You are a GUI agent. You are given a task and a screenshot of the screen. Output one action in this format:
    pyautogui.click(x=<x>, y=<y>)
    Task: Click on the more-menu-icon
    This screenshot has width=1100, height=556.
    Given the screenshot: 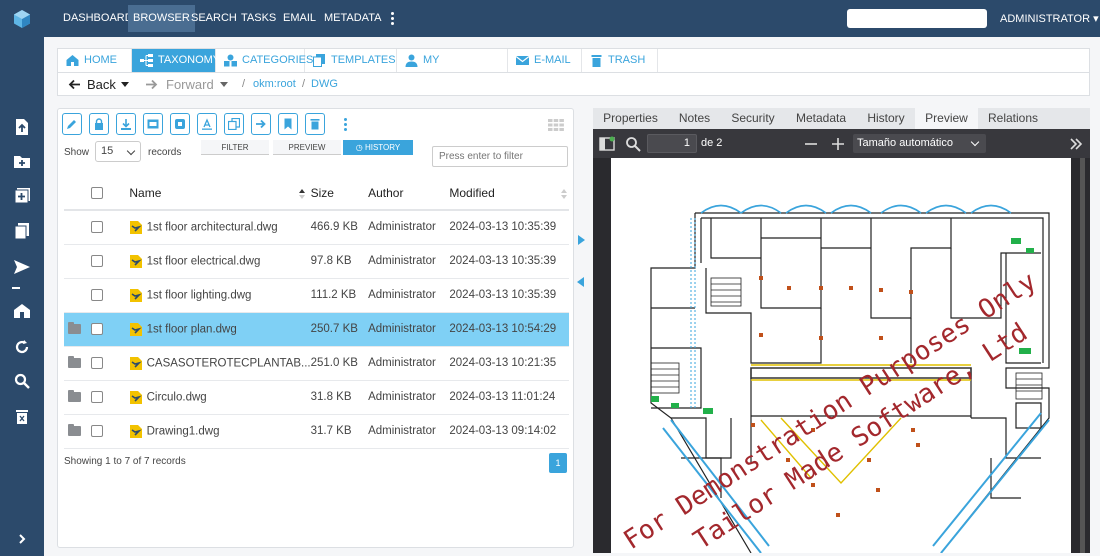 What is the action you would take?
    pyautogui.click(x=392, y=18)
    